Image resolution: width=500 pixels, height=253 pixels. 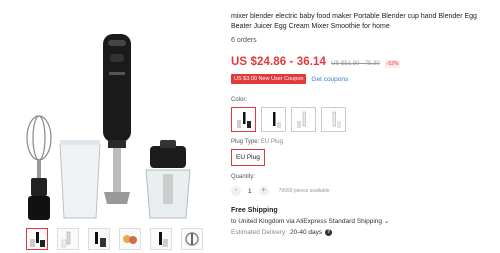 What do you see at coordinates (271, 142) in the screenshot?
I see `plug-type-selected: EU Plug` at bounding box center [271, 142].